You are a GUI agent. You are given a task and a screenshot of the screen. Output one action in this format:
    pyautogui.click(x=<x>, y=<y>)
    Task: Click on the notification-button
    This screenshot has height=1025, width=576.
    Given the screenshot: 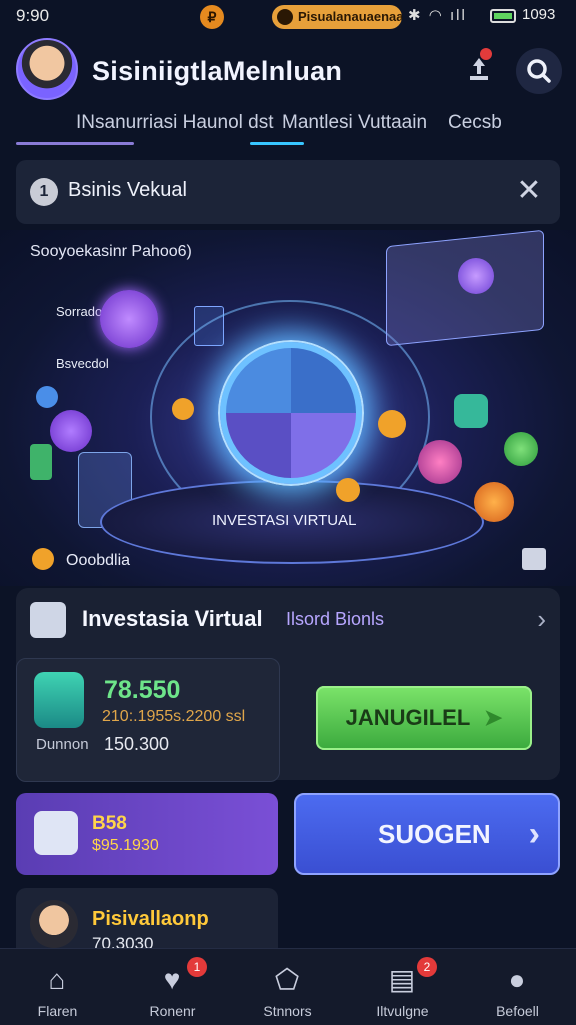 What is the action you would take?
    pyautogui.click(x=479, y=69)
    